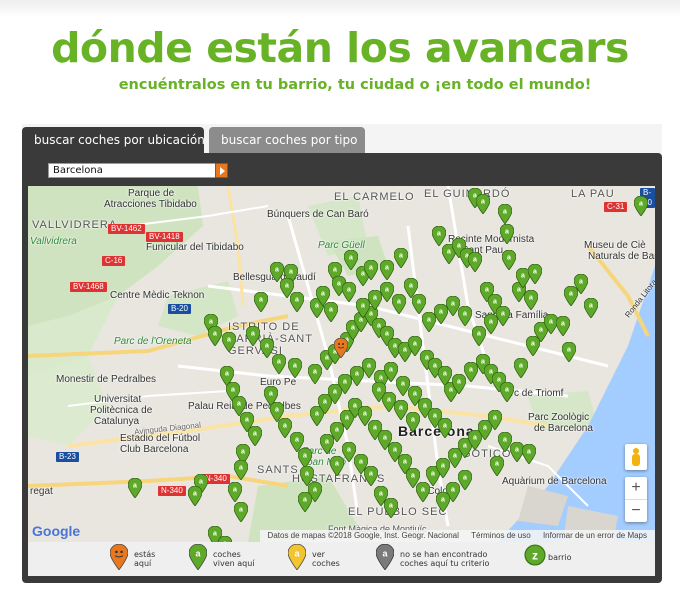 The image size is (680, 599). What do you see at coordinates (135, 170) in the screenshot?
I see `location-search-input: Barcelona` at bounding box center [135, 170].